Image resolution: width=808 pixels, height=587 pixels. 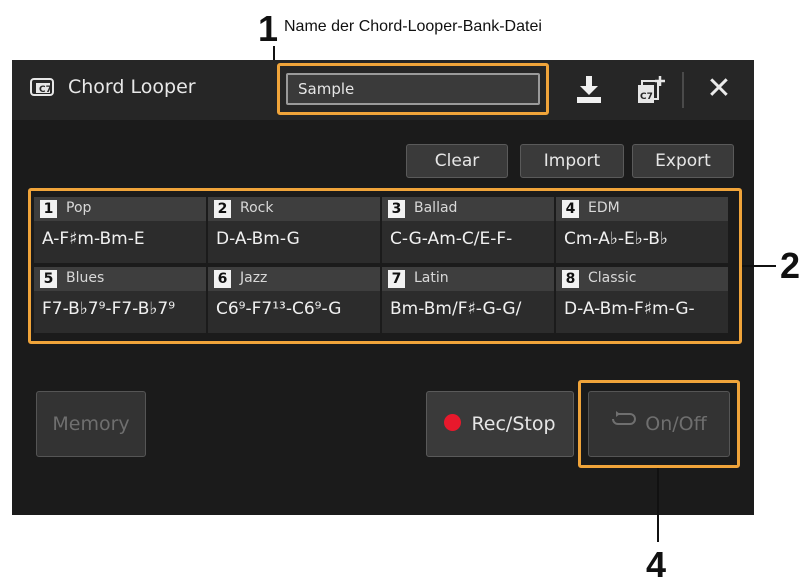 I want to click on toolbar-separator, so click(x=683, y=90).